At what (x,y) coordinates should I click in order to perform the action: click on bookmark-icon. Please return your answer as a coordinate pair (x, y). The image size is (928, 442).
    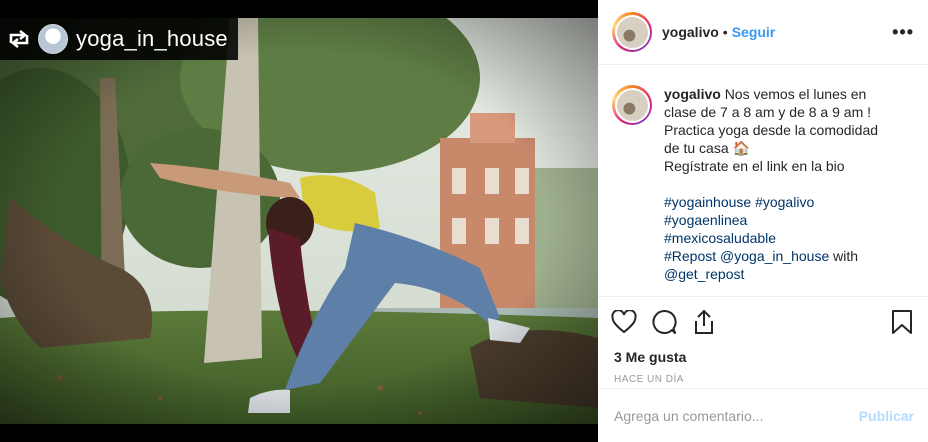
    Looking at the image, I should click on (902, 322).